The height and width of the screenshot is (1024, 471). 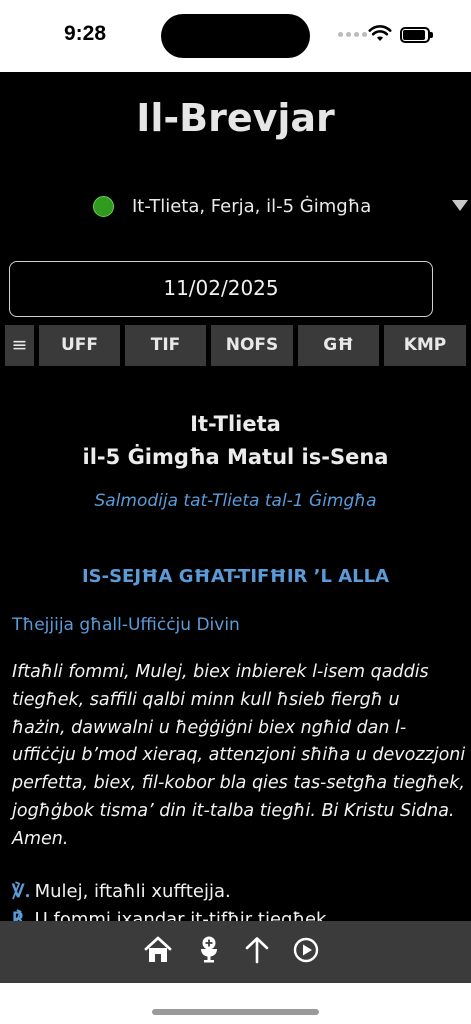 What do you see at coordinates (40, 838) in the screenshot?
I see `prayer-line: Amen.` at bounding box center [40, 838].